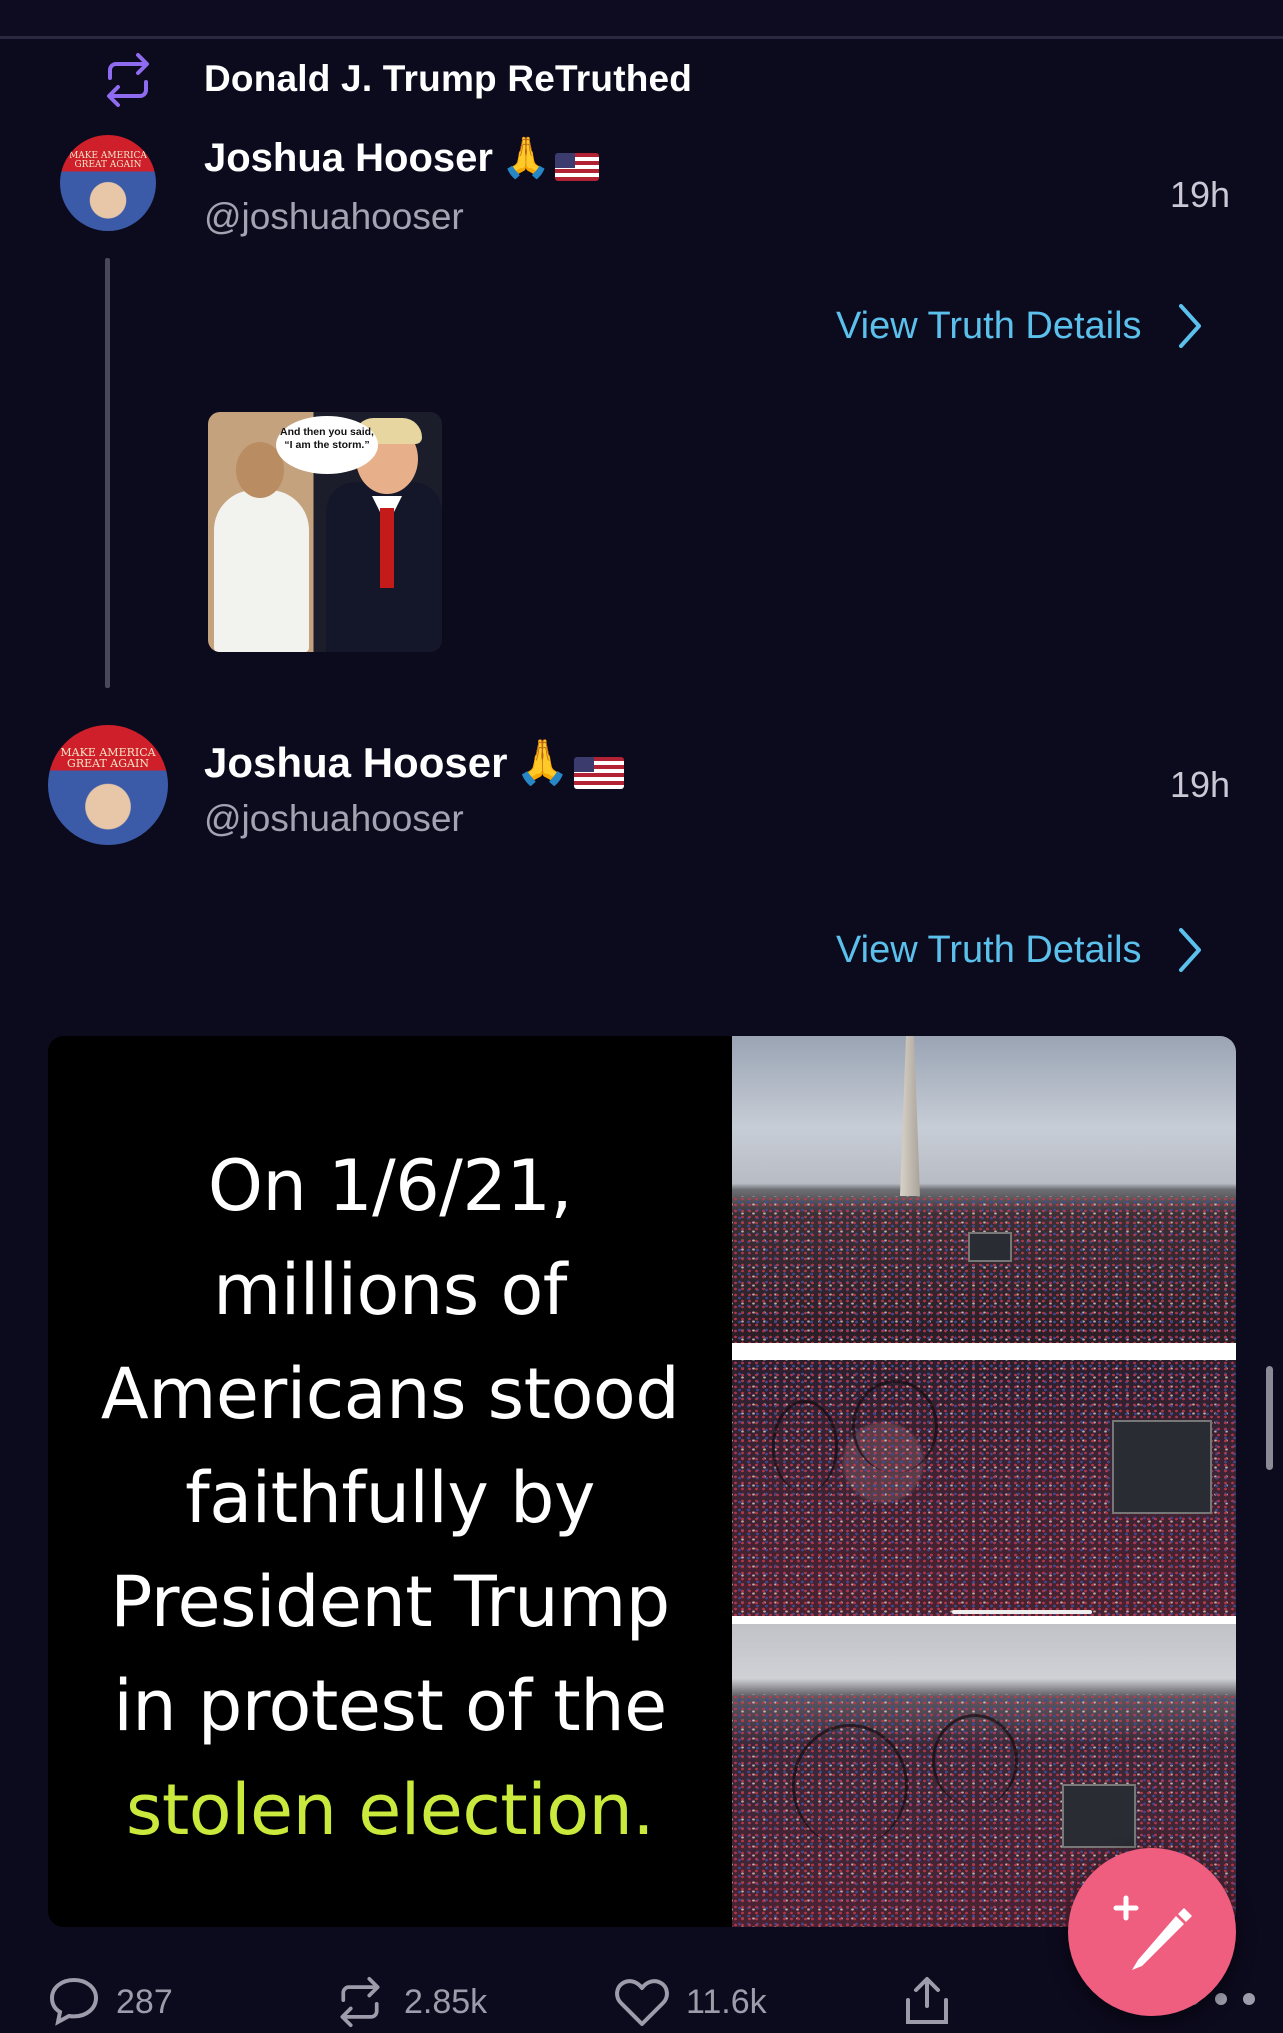 The height and width of the screenshot is (2033, 1283). Describe the element at coordinates (1022, 1612) in the screenshot. I see `image-progress-line` at that location.